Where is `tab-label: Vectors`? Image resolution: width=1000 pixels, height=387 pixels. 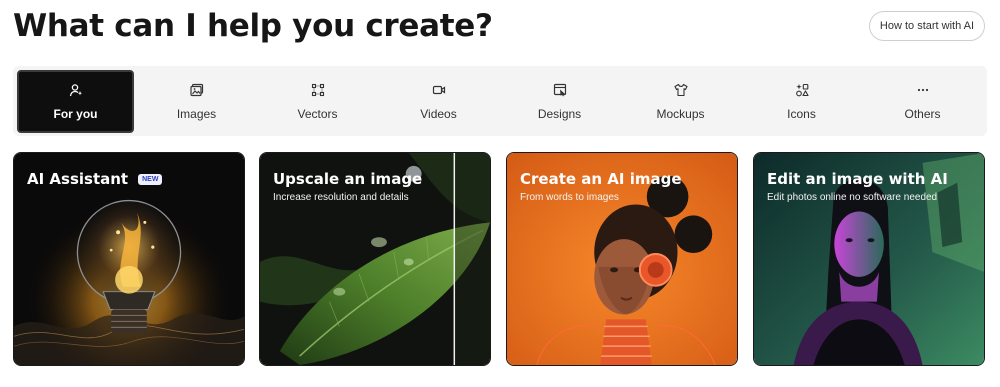 tab-label: Vectors is located at coordinates (317, 113).